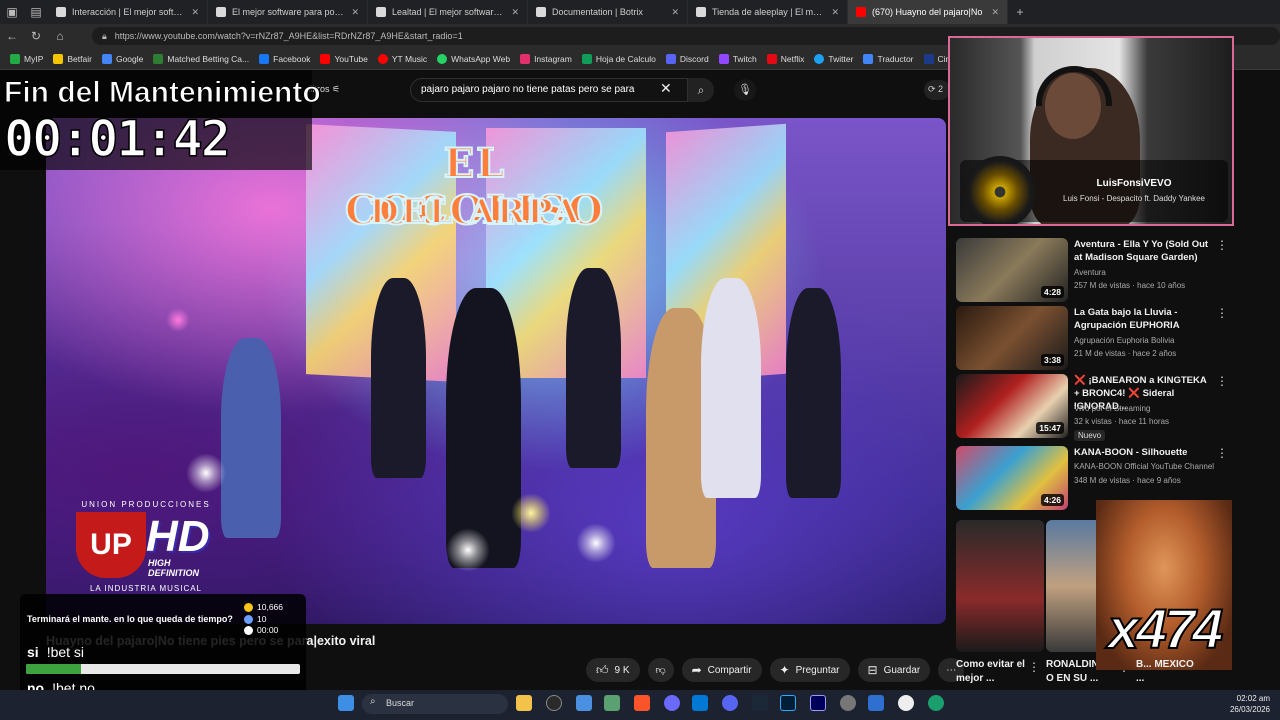  I want to click on bookmark-google: Google, so click(122, 58).